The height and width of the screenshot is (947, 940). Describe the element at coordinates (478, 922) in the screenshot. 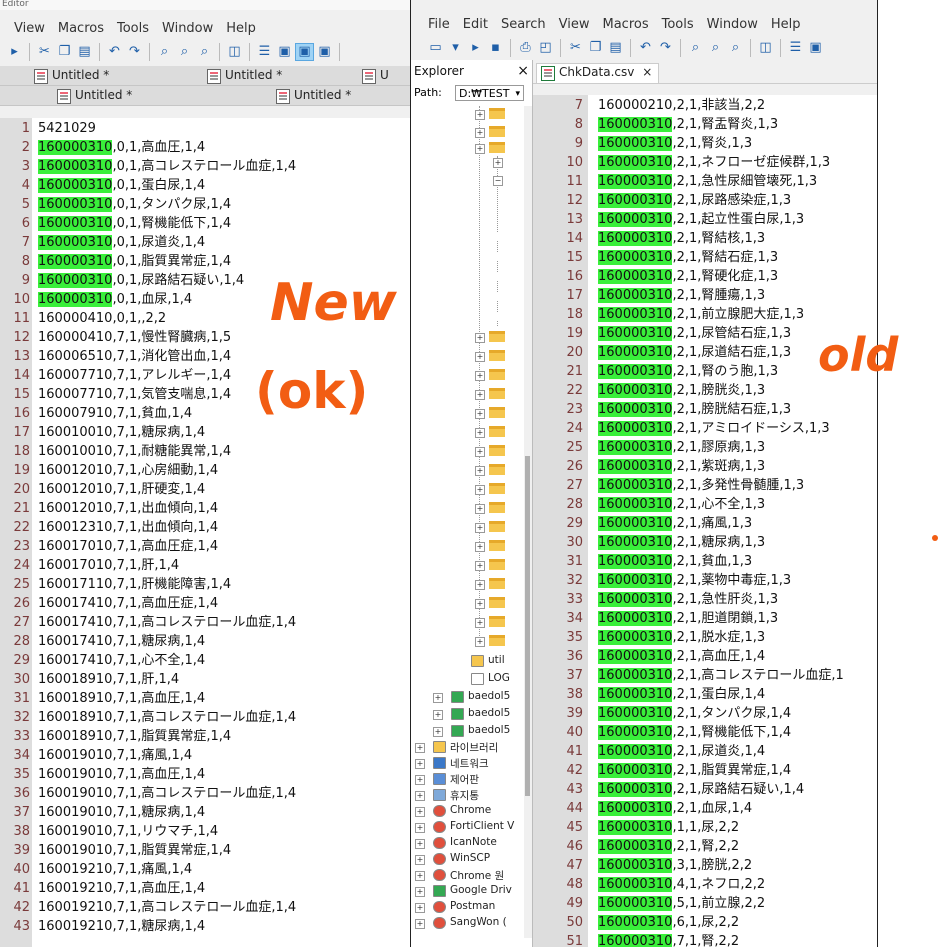

I see `tree-item-label: SangWon (` at that location.